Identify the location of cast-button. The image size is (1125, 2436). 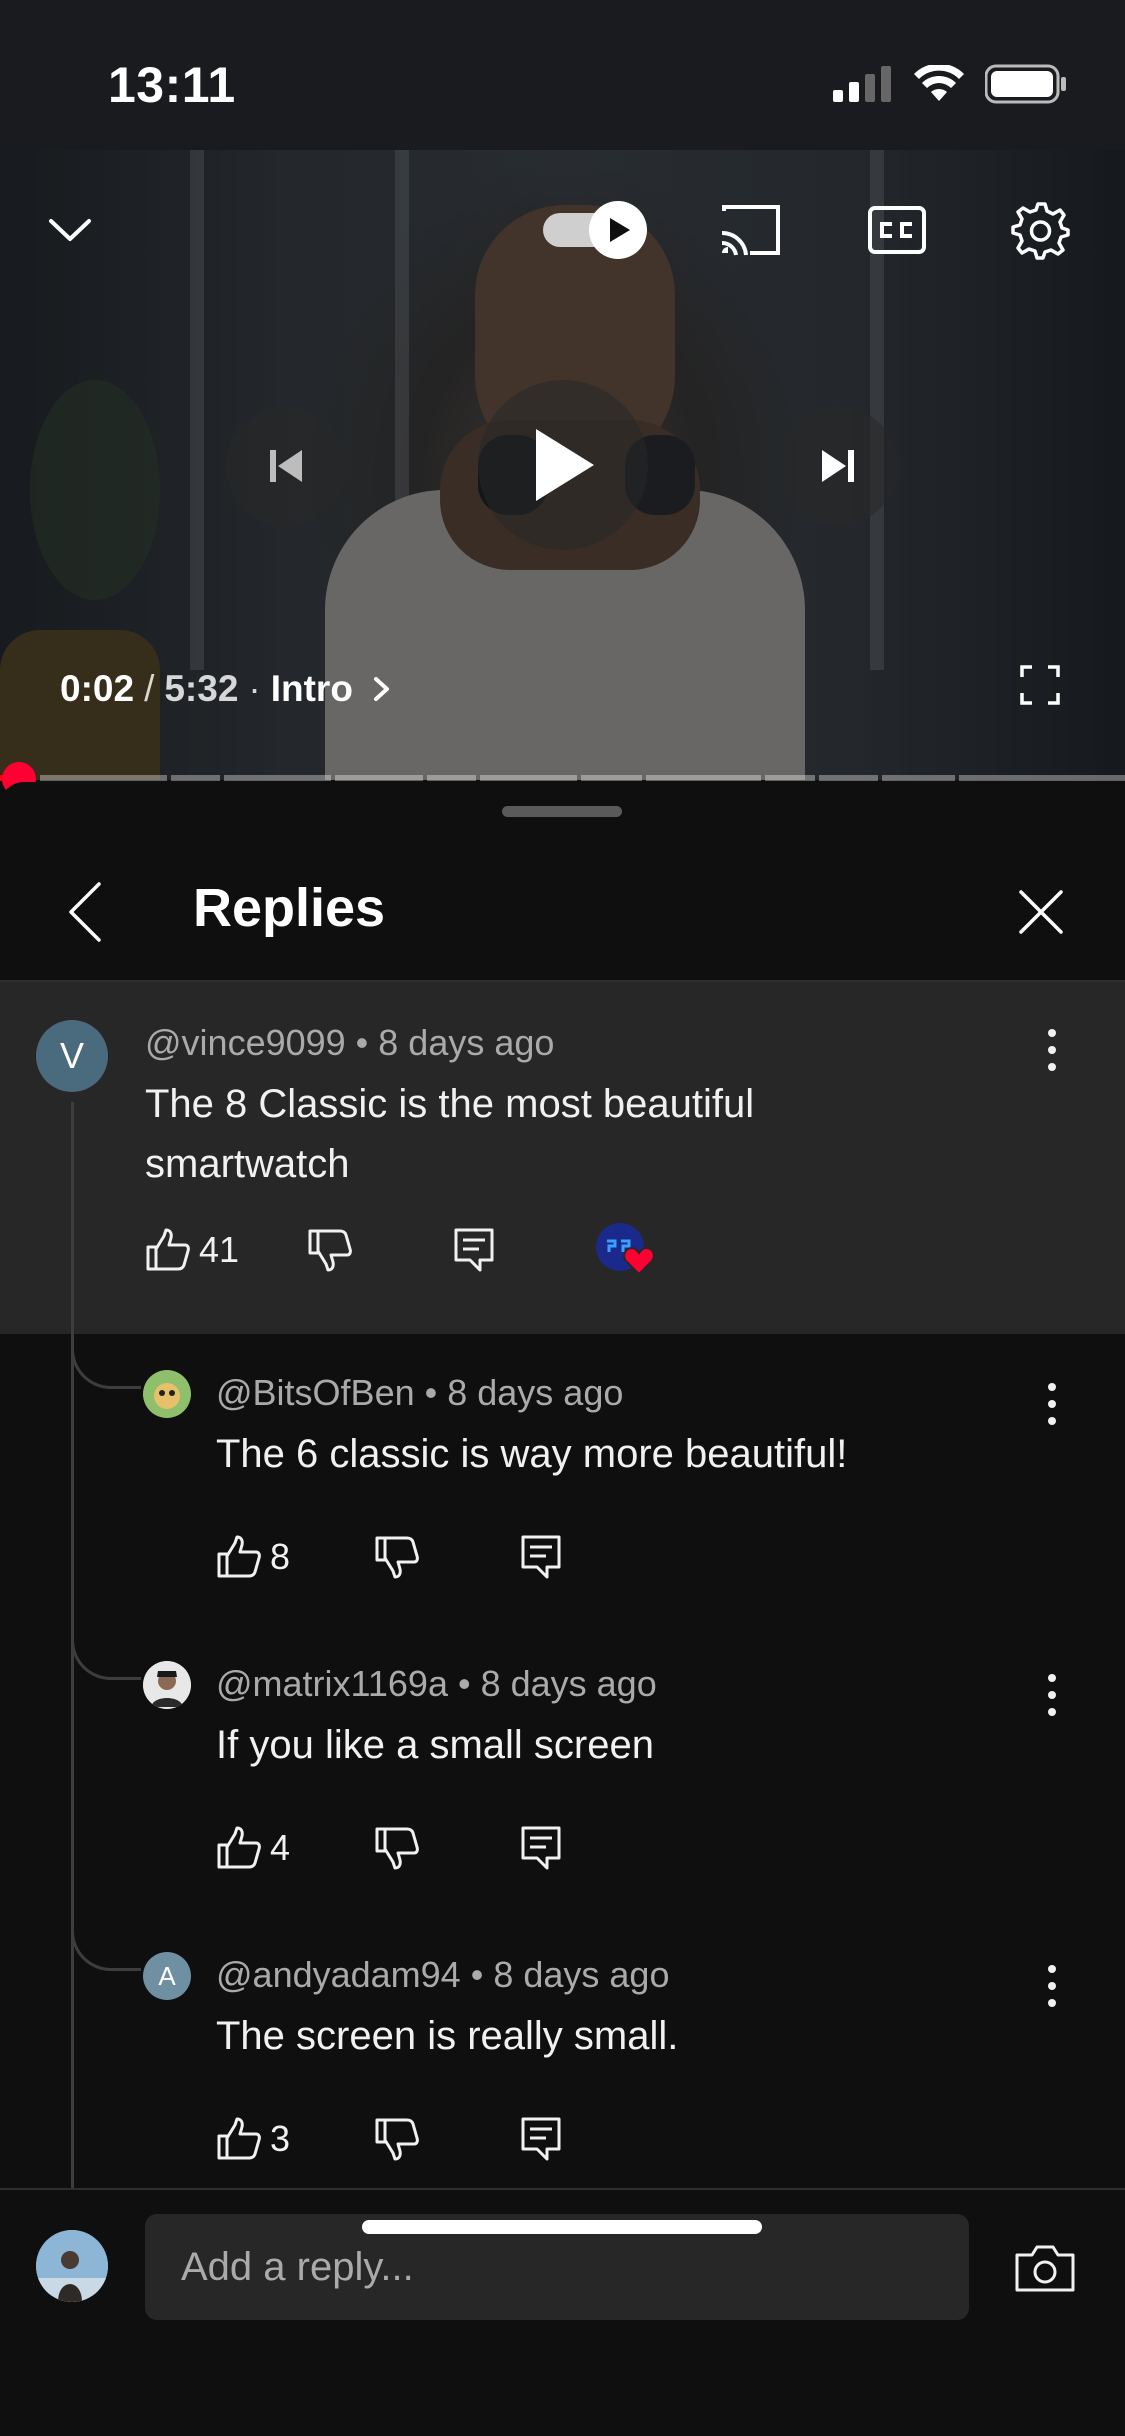
(750, 230).